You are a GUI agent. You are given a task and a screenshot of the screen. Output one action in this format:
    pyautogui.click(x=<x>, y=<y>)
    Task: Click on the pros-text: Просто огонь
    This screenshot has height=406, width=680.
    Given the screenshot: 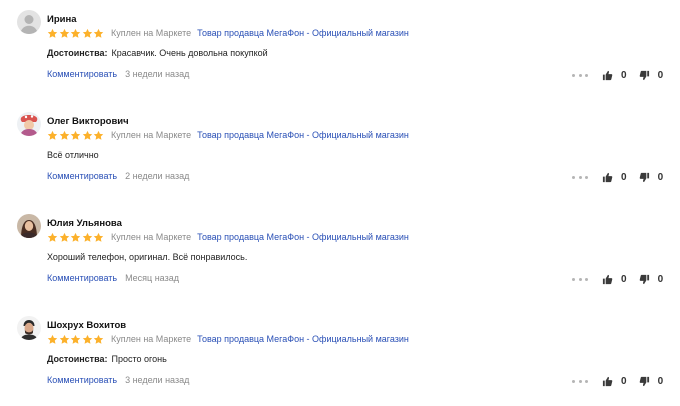 What is the action you would take?
    pyautogui.click(x=139, y=359)
    